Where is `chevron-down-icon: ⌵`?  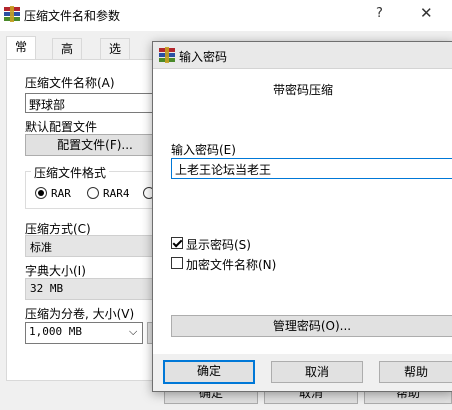 chevron-down-icon: ⌵ is located at coordinates (133, 332).